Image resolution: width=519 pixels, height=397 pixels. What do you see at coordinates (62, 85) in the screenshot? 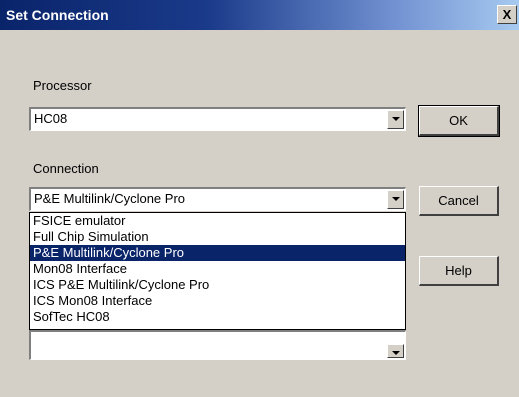
I see `processor-label: Processor` at bounding box center [62, 85].